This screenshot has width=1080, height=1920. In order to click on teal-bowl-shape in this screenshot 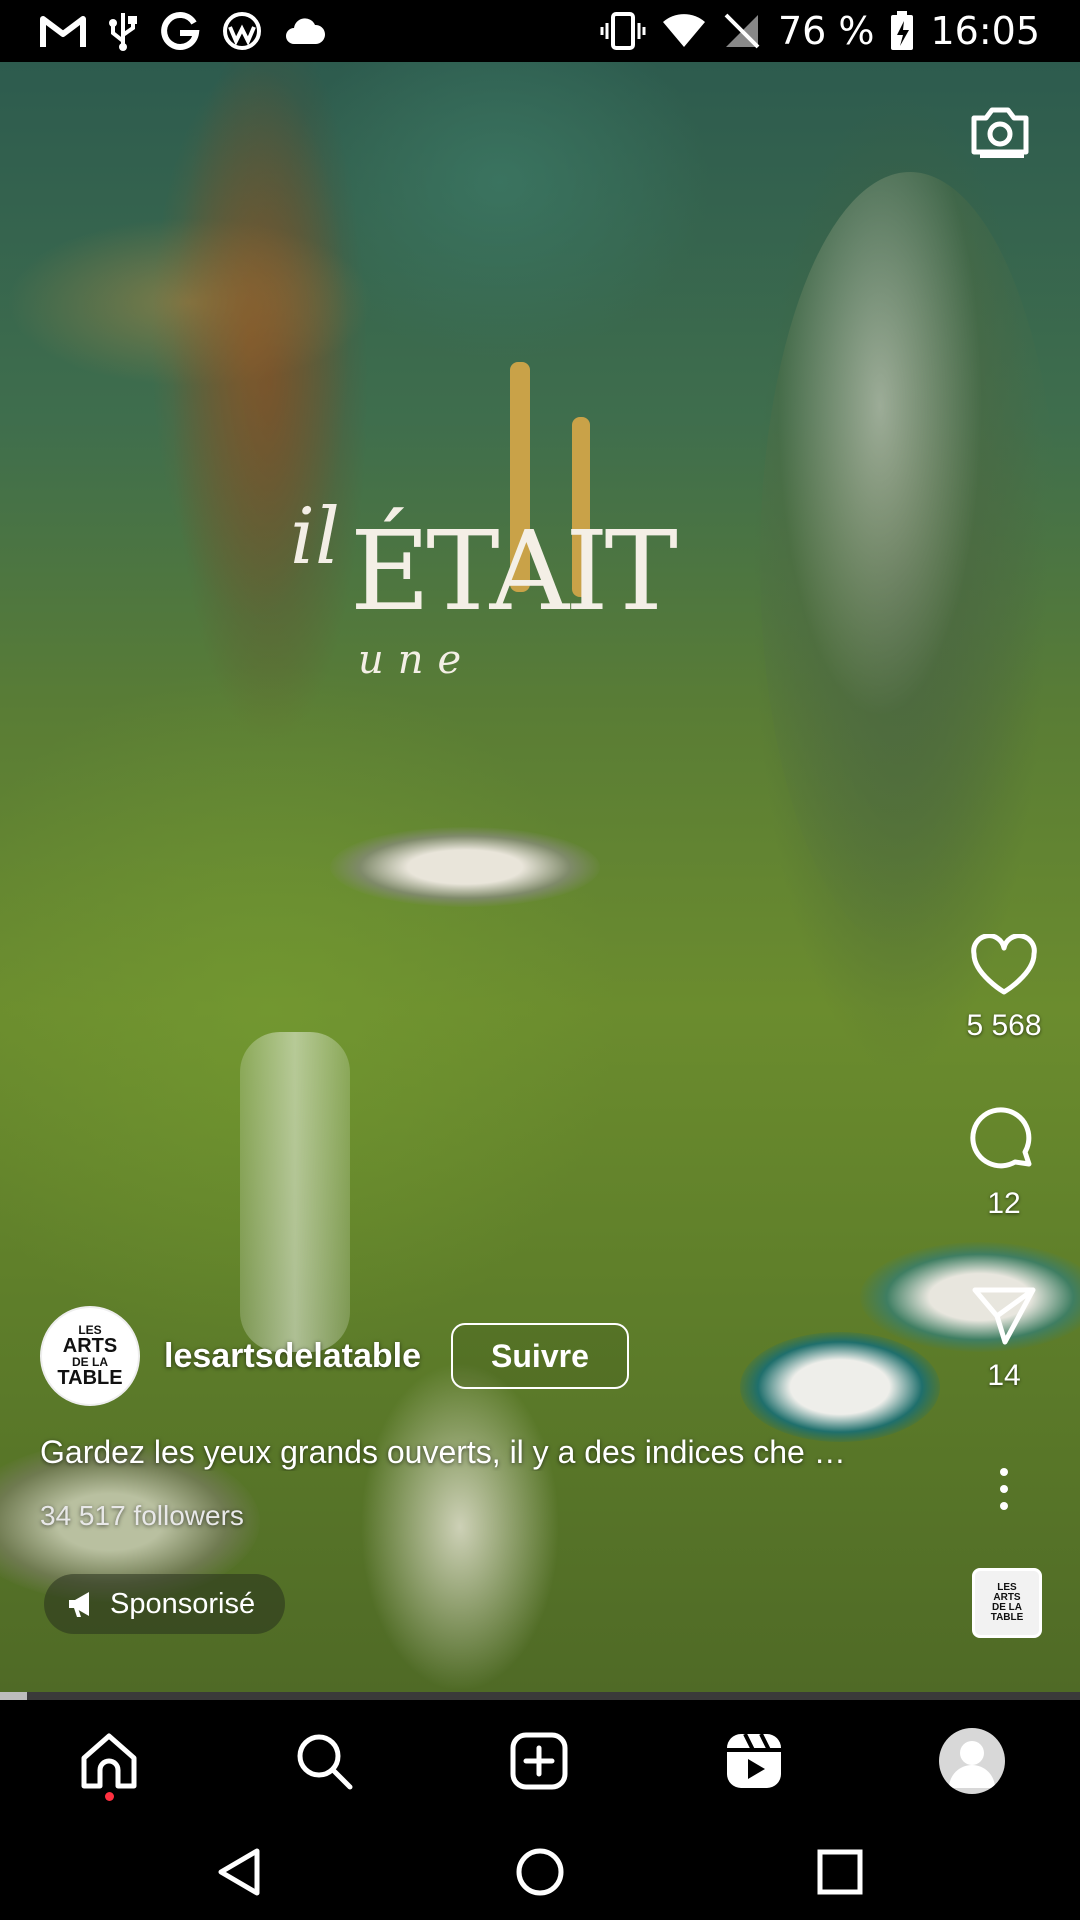, I will do `click(840, 1387)`.